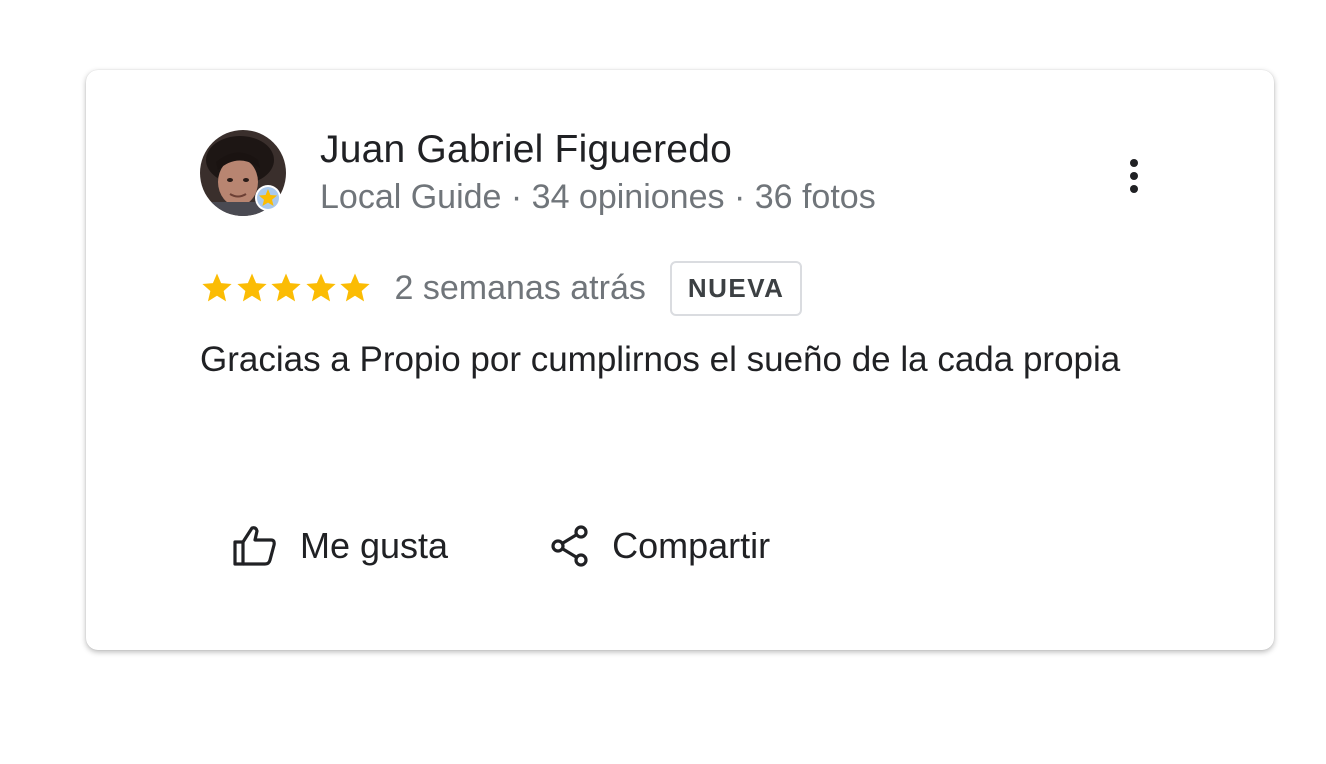 The height and width of the screenshot is (764, 1326). Describe the element at coordinates (374, 545) in the screenshot. I see `like-label: Me gusta` at that location.